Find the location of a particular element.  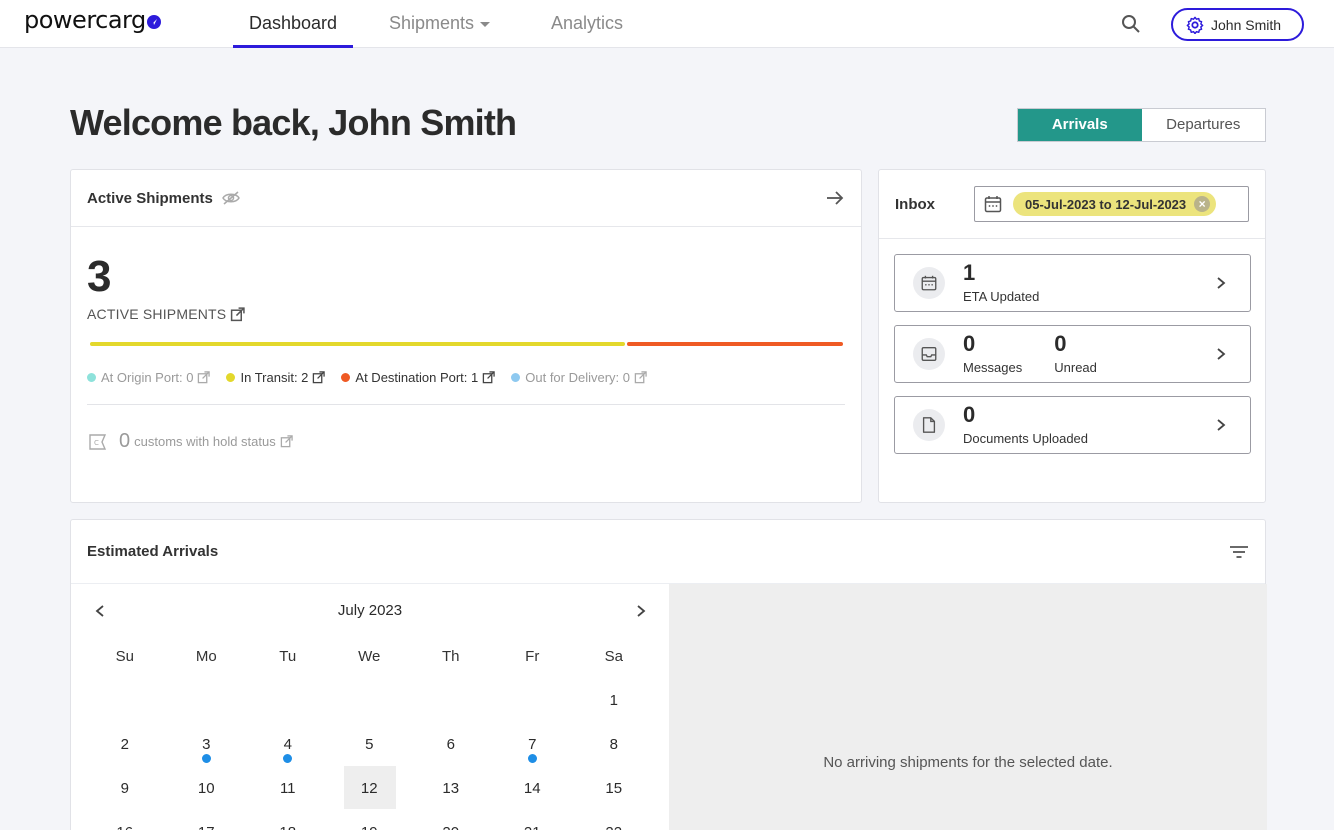

calendar-day-number: 12 is located at coordinates (369, 788).